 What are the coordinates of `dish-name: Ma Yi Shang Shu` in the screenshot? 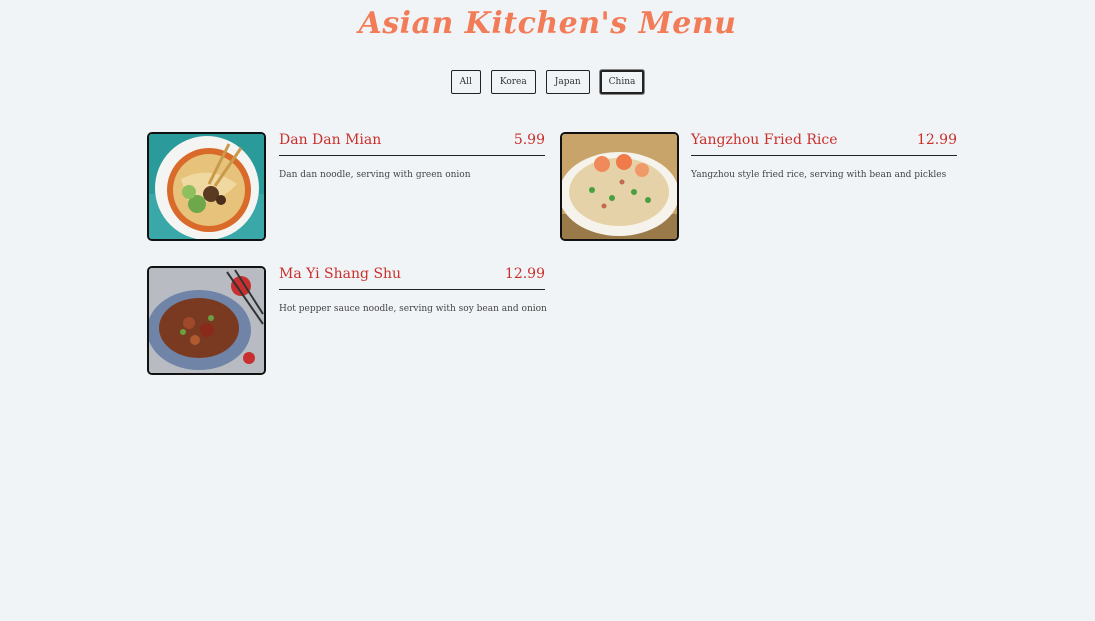 It's located at (340, 274).